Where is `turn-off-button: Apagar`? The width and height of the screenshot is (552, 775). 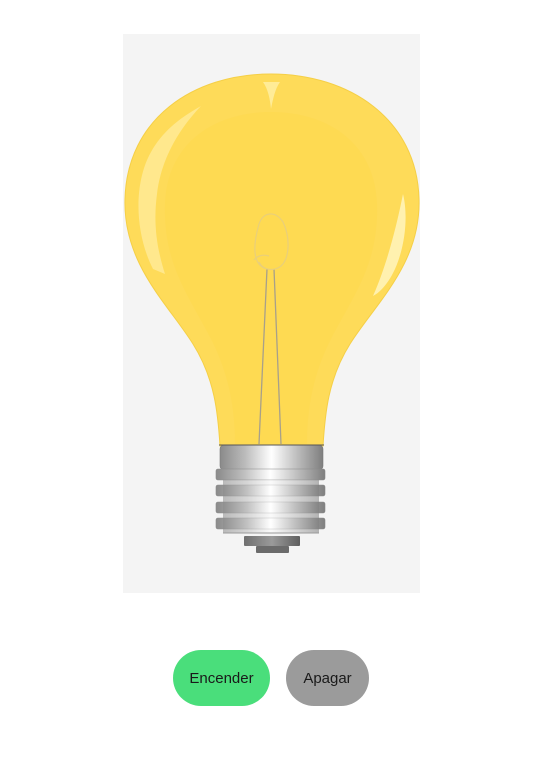
turn-off-button: Apagar is located at coordinates (327, 678).